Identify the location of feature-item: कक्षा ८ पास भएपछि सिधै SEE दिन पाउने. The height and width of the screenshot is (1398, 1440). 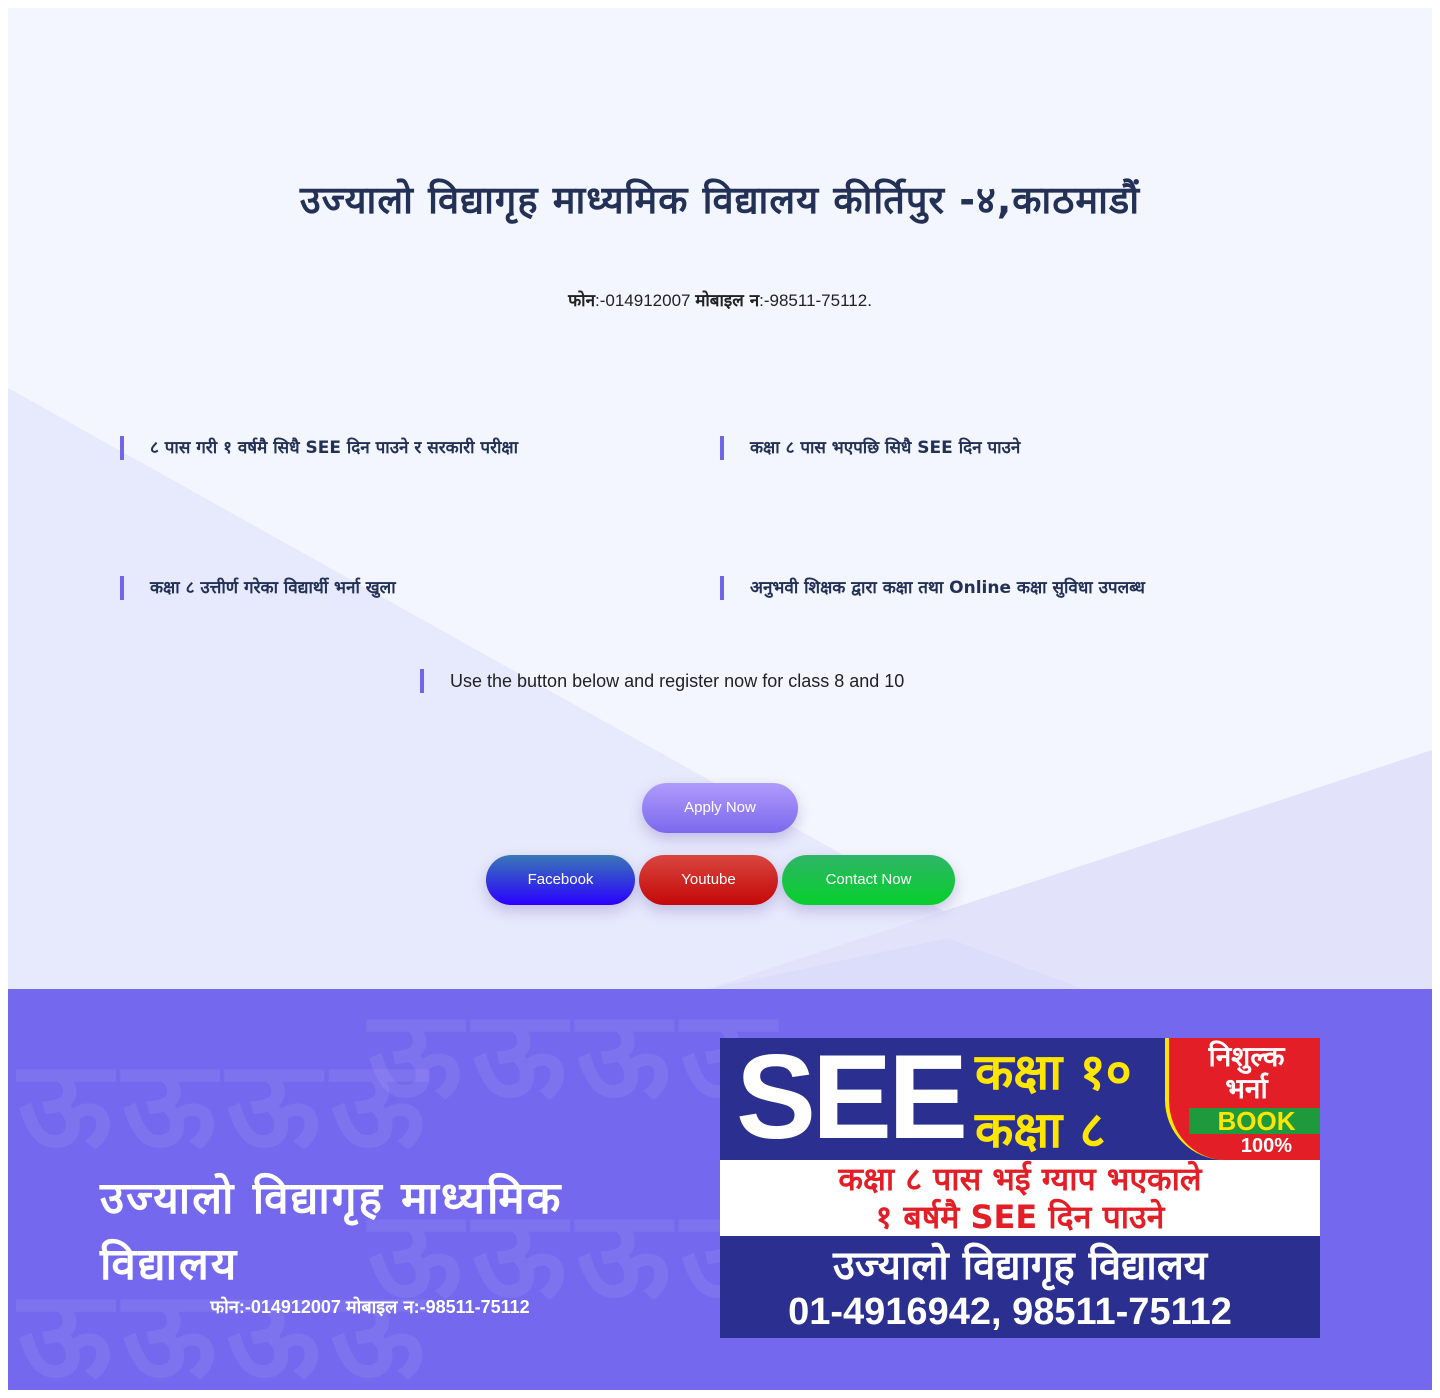
(995, 448).